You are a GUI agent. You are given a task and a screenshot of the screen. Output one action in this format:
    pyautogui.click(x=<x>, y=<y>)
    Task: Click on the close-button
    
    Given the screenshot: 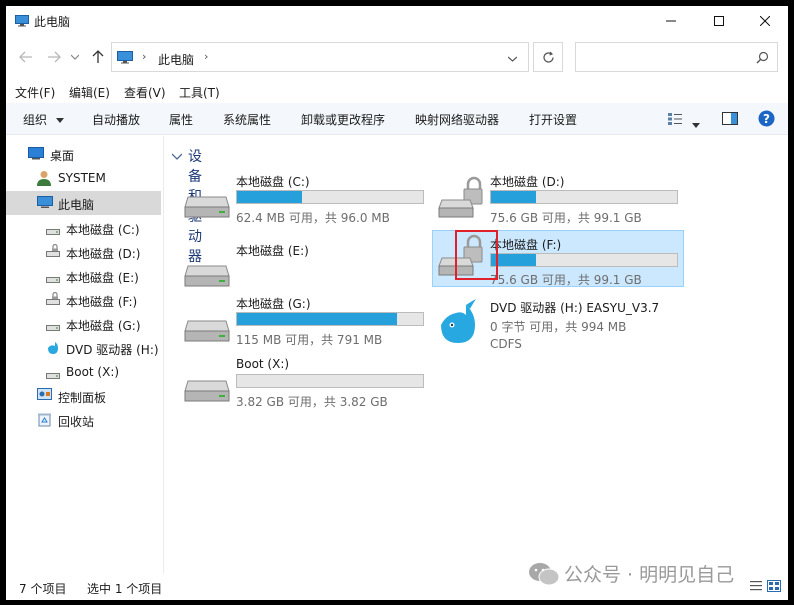 What is the action you would take?
    pyautogui.click(x=765, y=21)
    